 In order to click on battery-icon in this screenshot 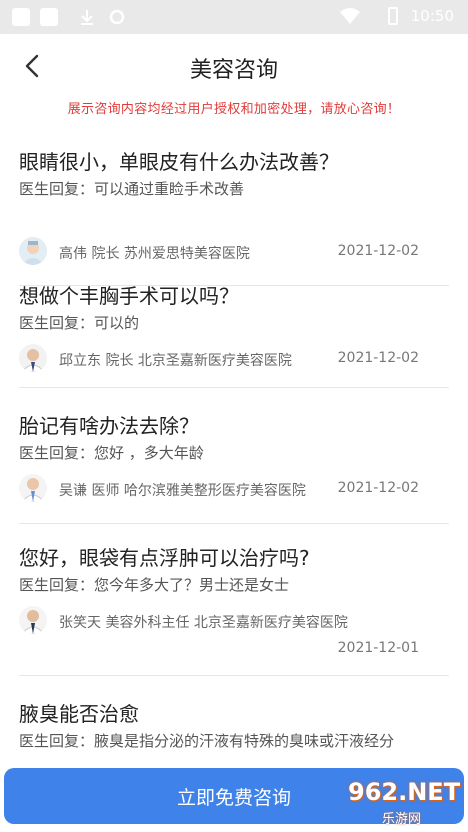, I will do `click(393, 16)`.